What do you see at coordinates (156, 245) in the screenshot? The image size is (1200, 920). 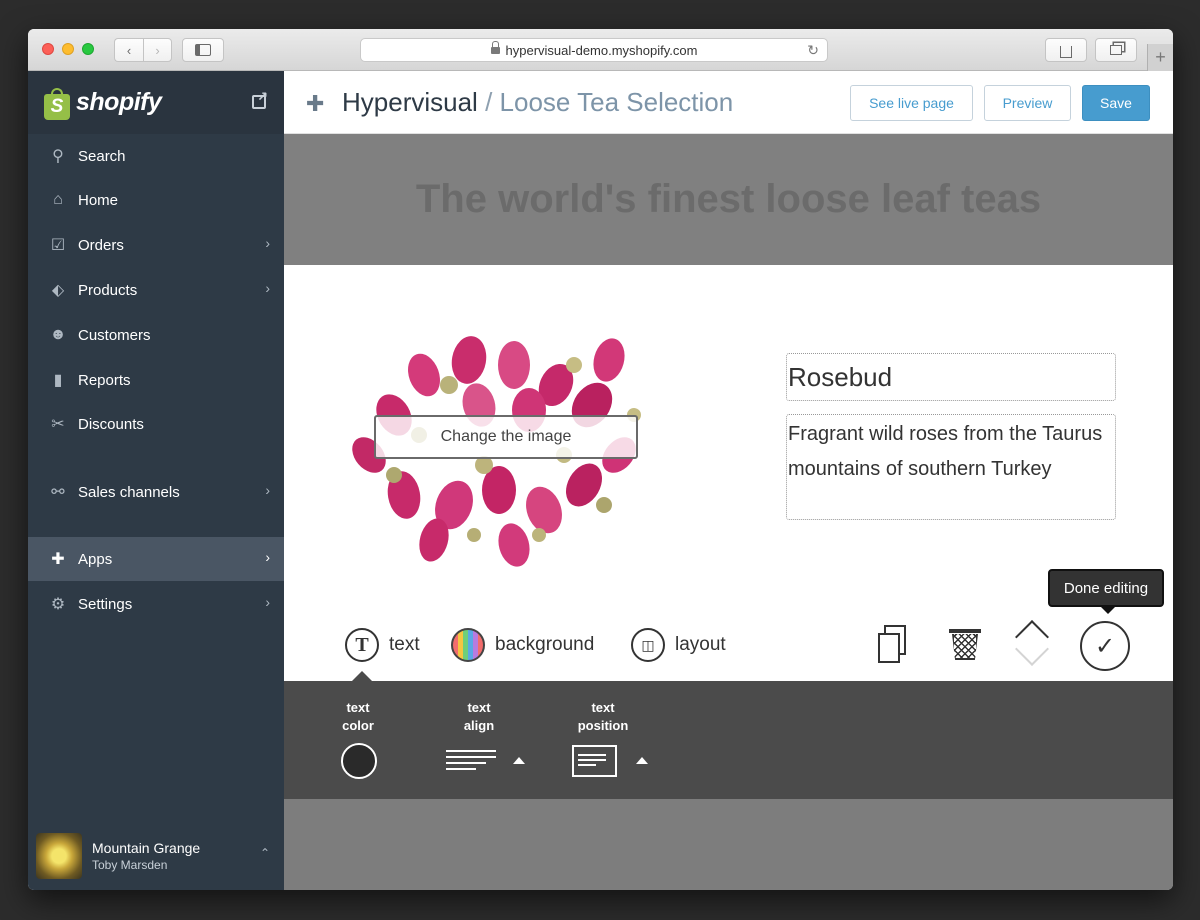 I see `sidebar-item-orders: ☑ Orders ›` at bounding box center [156, 245].